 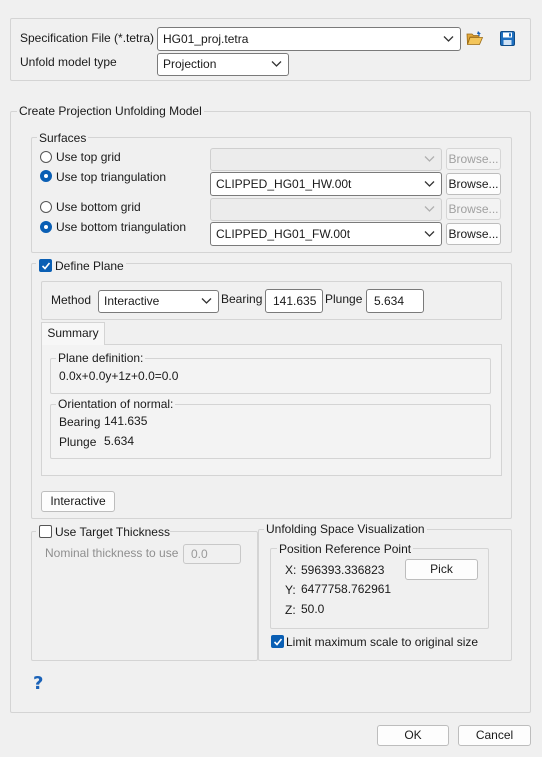 I want to click on plunge-input: 5.634, so click(x=395, y=301).